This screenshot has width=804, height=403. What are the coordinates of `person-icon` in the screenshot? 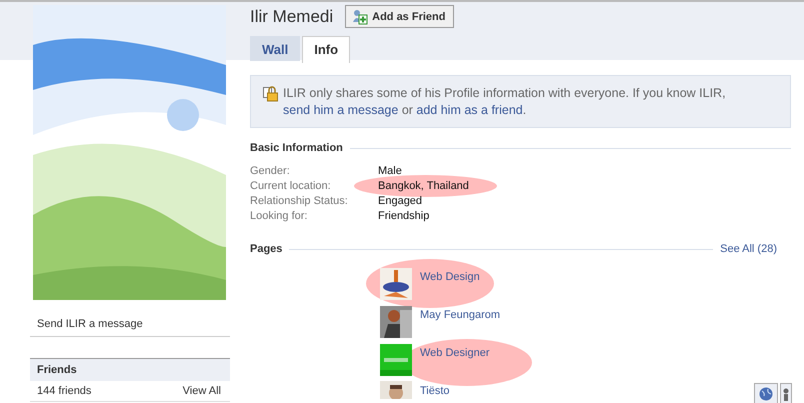 It's located at (786, 394).